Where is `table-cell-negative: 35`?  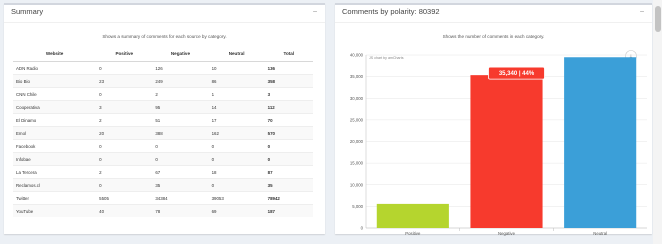 table-cell-negative: 35 is located at coordinates (180, 185).